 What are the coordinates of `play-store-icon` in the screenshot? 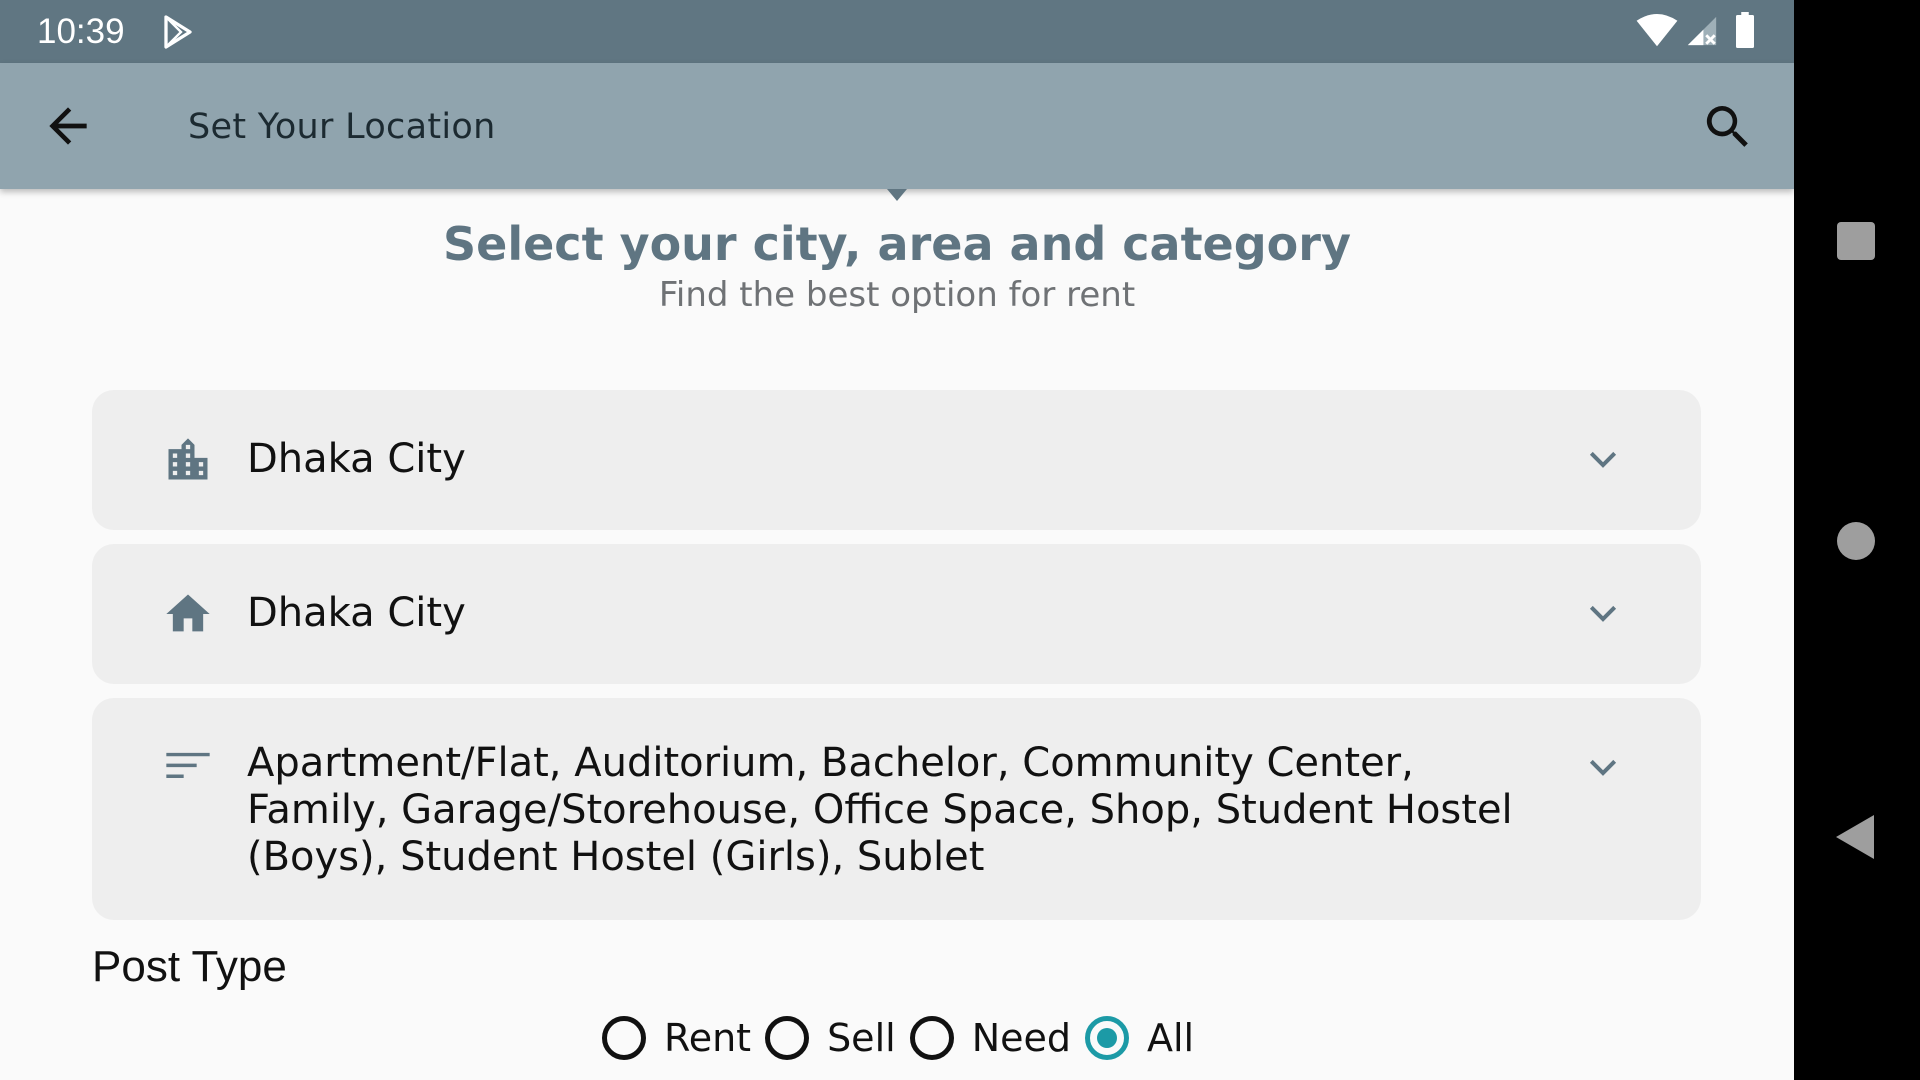 It's located at (178, 32).